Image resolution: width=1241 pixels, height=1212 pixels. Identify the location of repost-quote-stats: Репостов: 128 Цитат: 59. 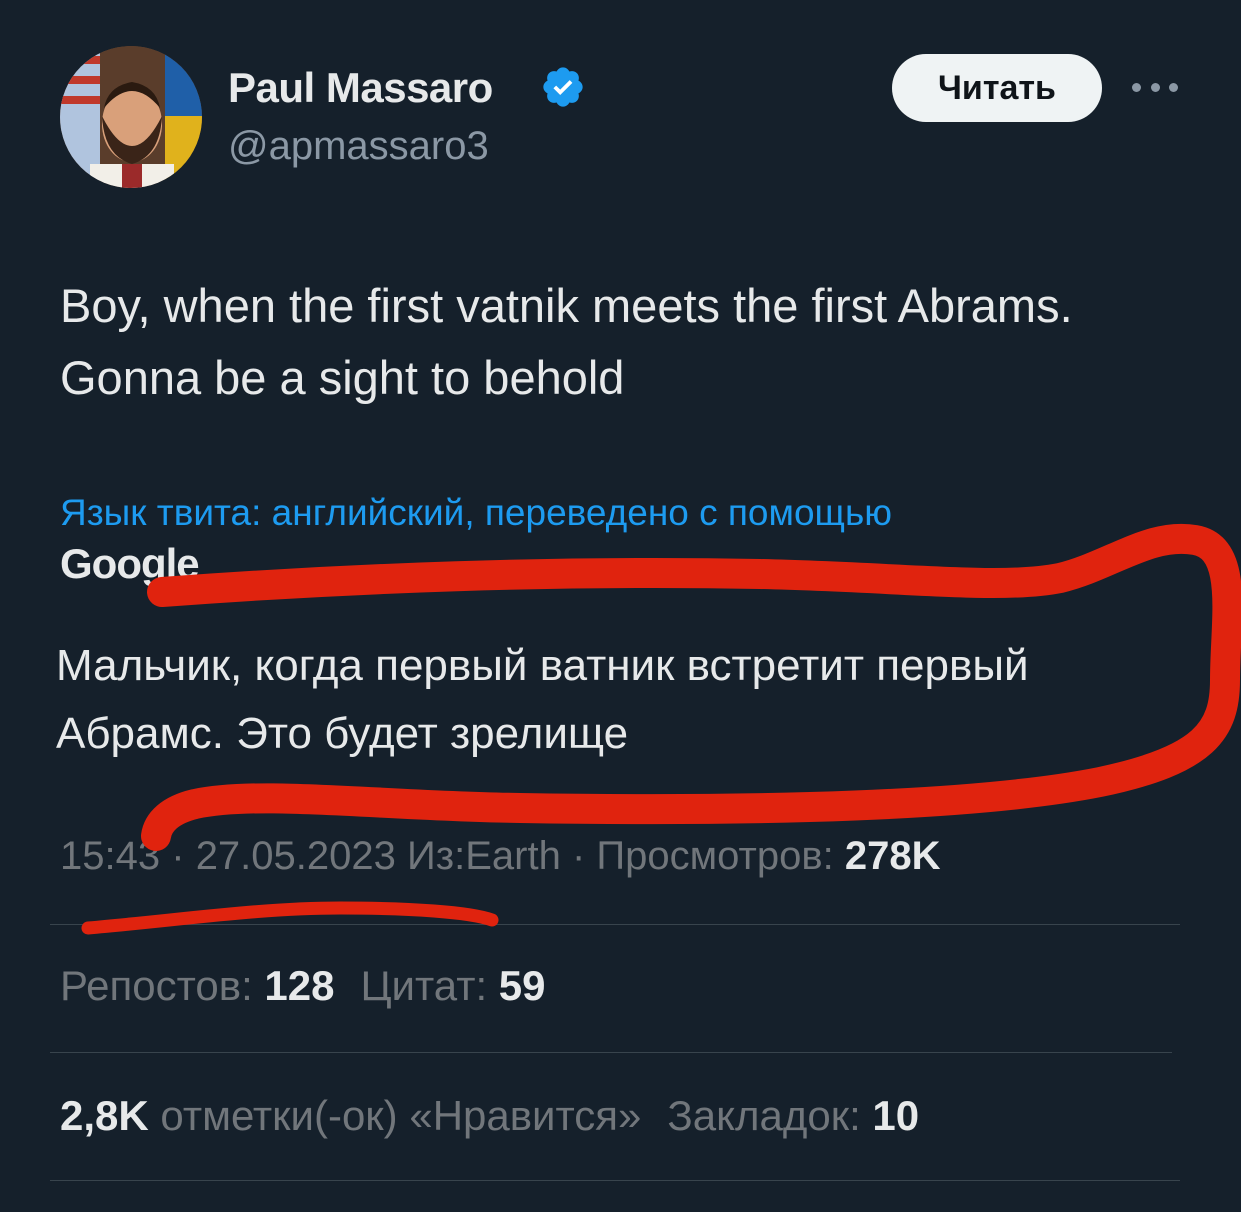
(303, 986).